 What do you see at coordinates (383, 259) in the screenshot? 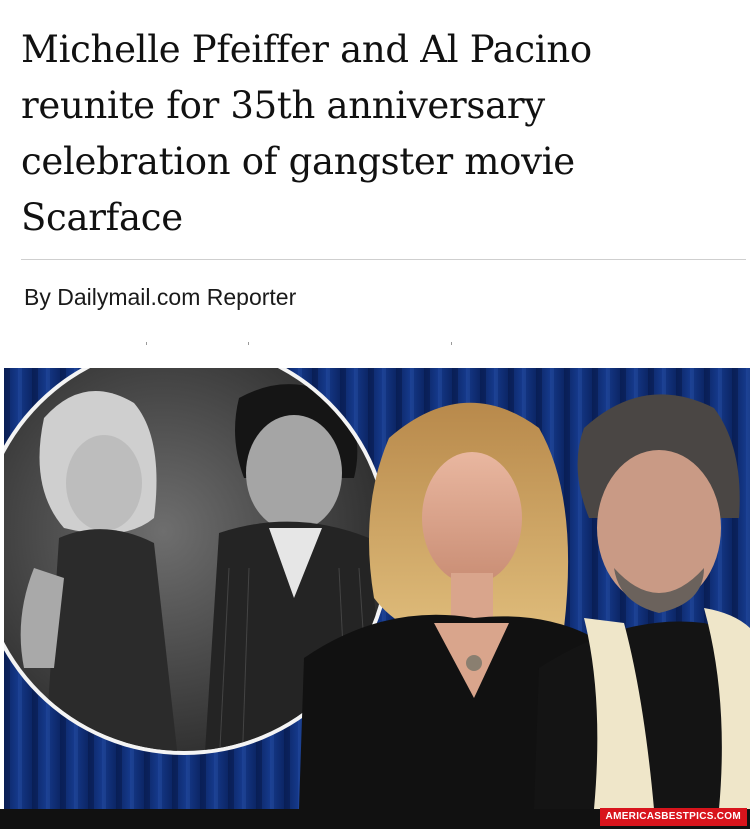
I see `headline-divider` at bounding box center [383, 259].